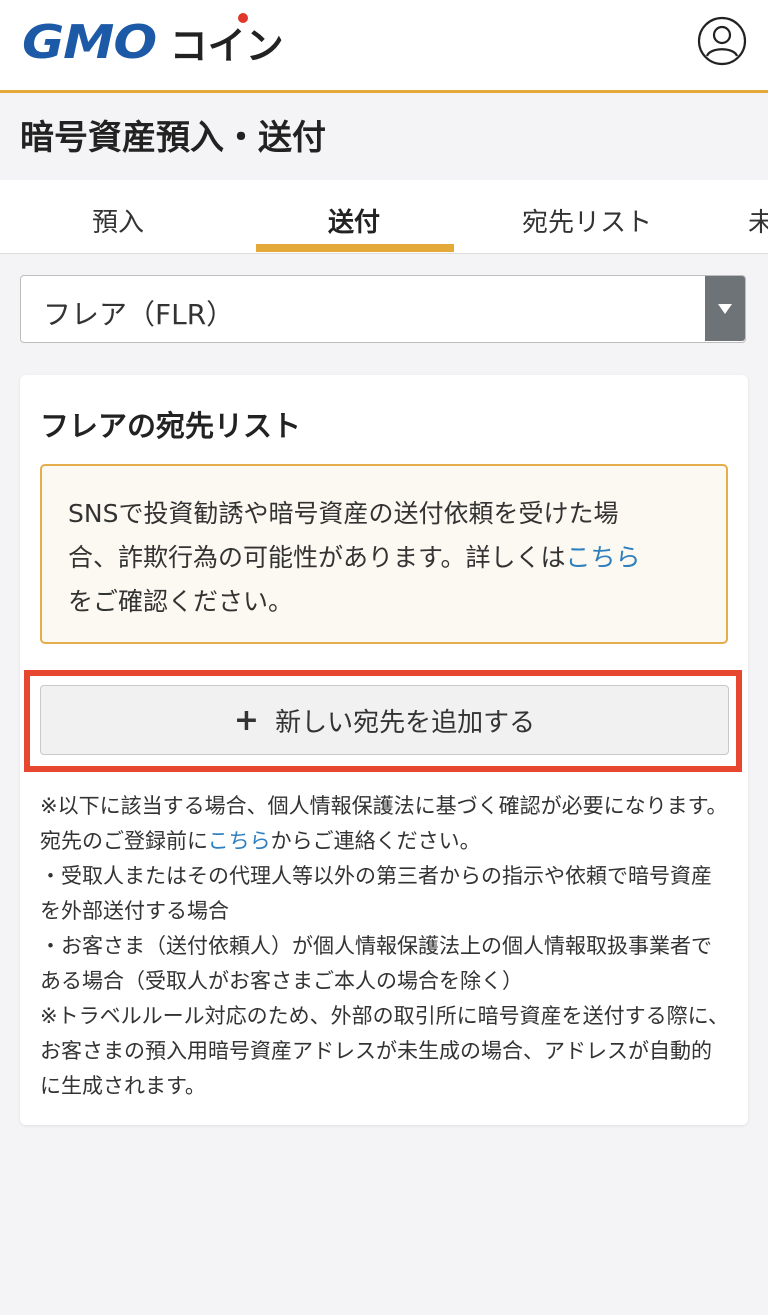  I want to click on gmo-coin-logo: GMO コイン, so click(153, 40).